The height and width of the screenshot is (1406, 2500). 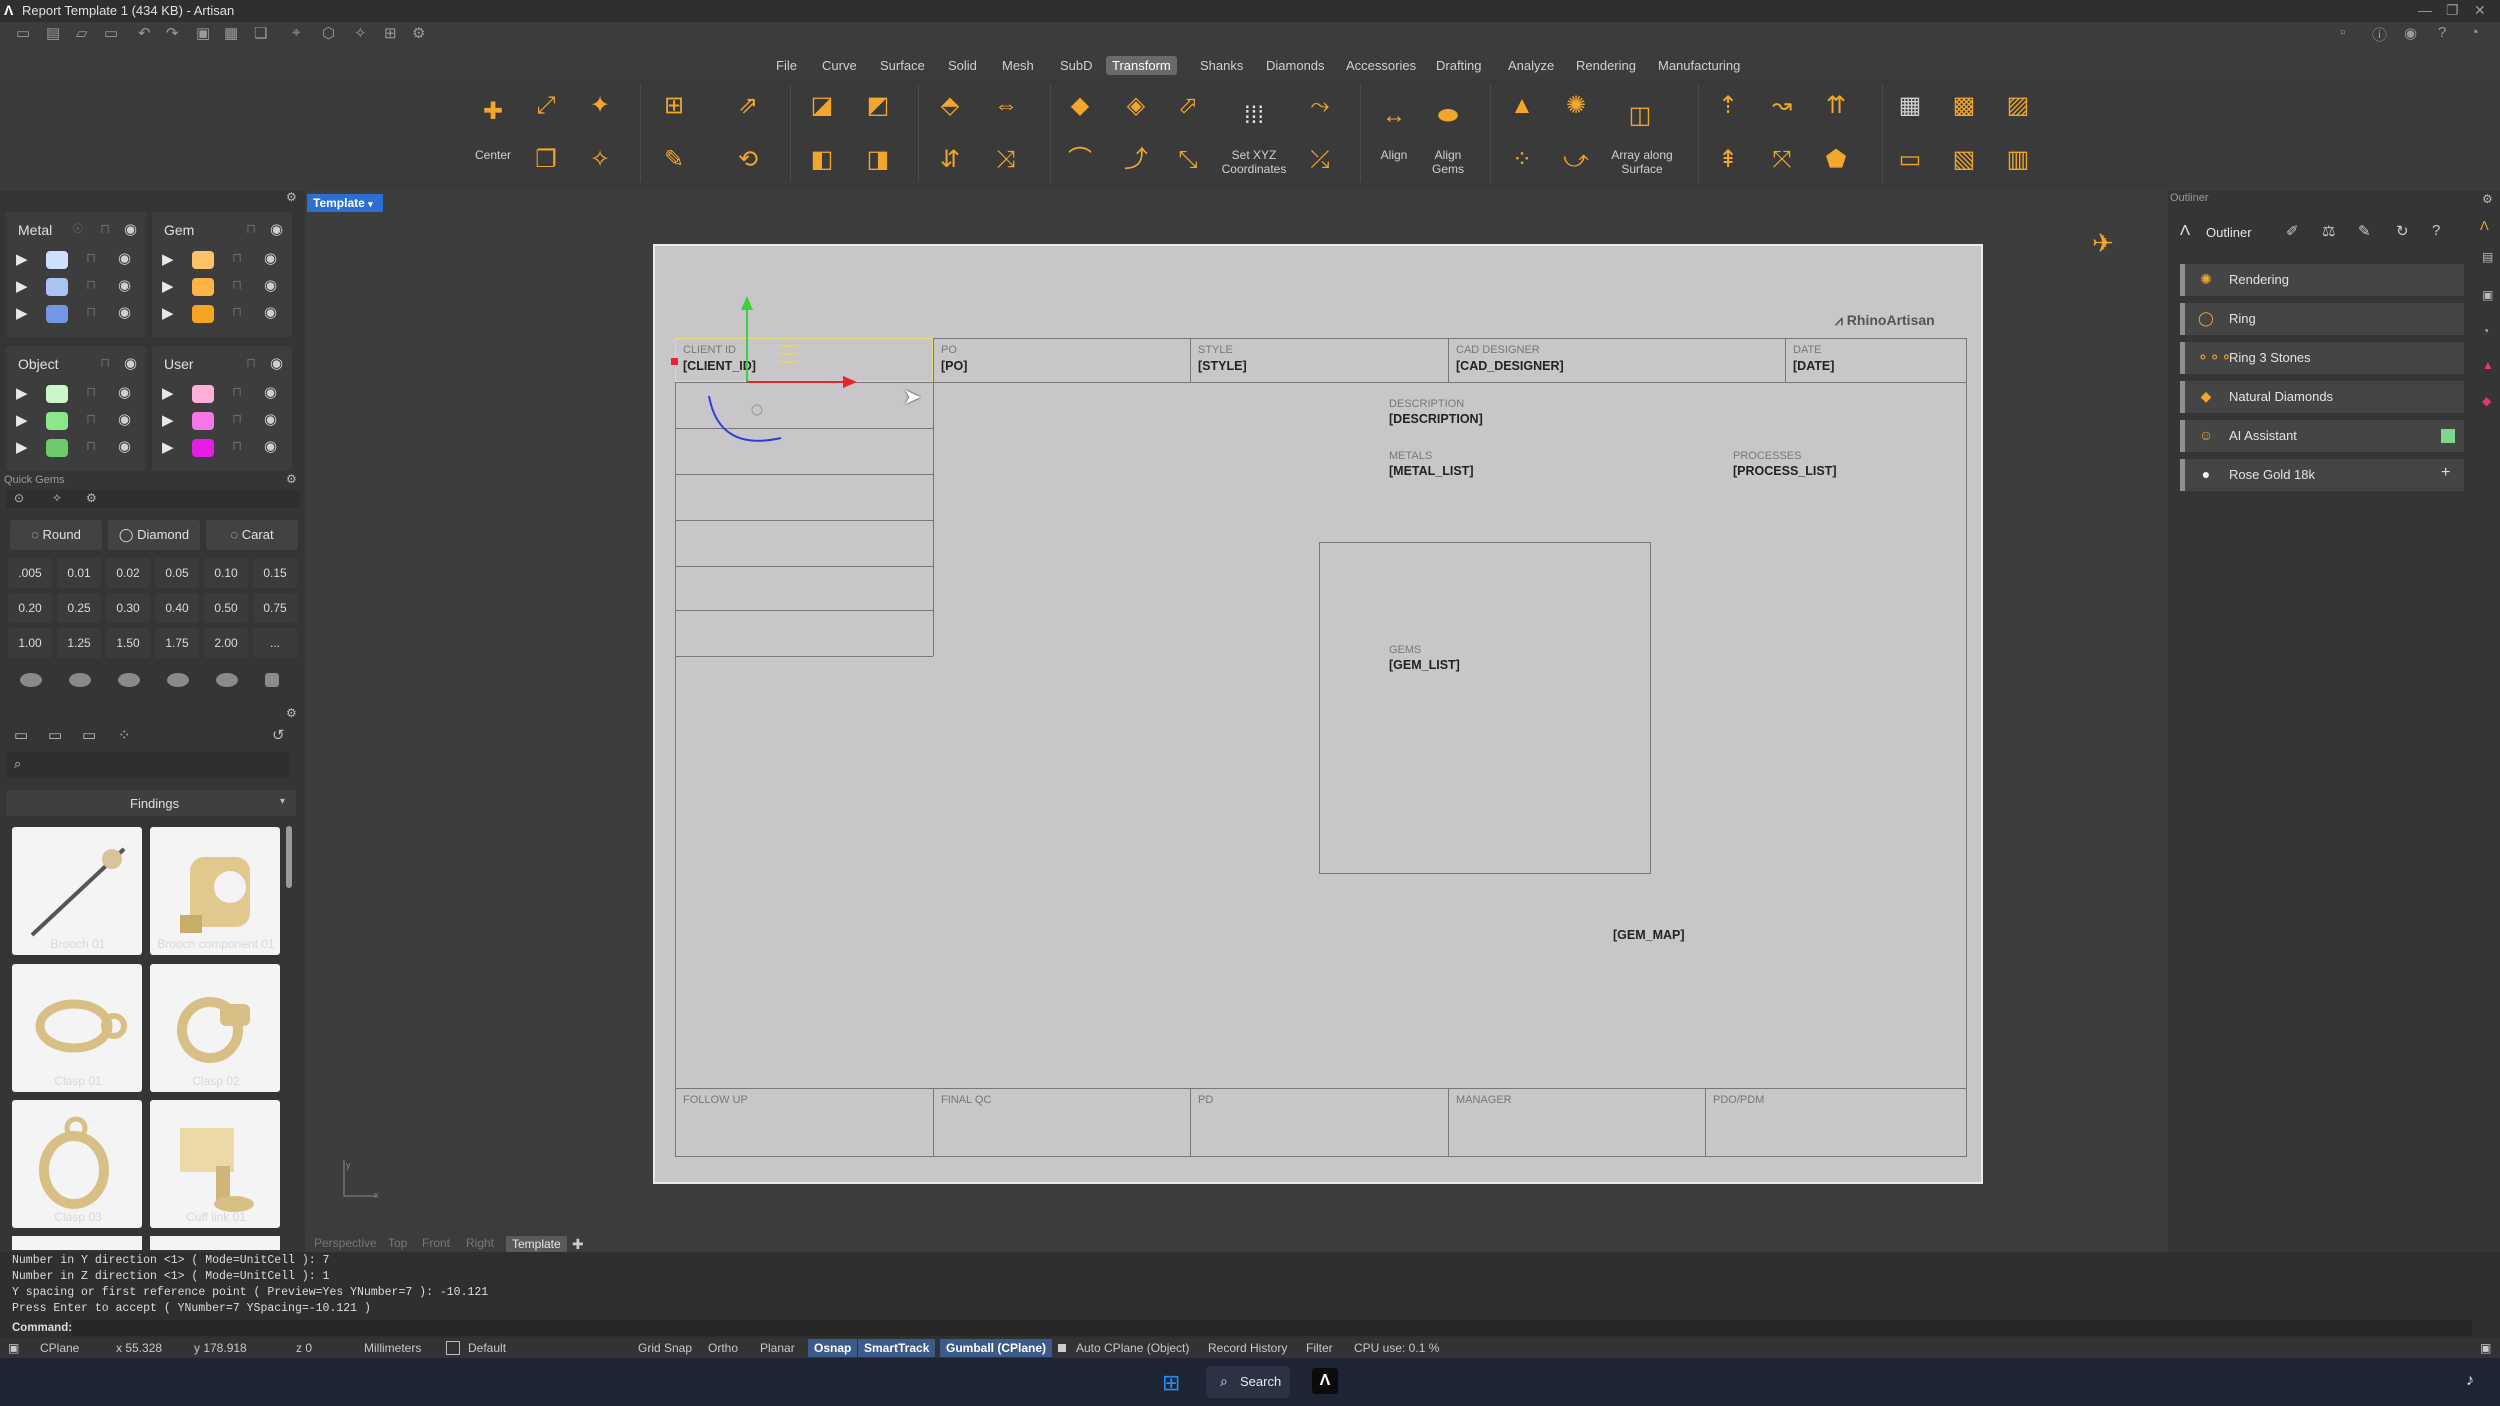 What do you see at coordinates (1222, 366) in the screenshot?
I see `style-value: [STYLE]` at bounding box center [1222, 366].